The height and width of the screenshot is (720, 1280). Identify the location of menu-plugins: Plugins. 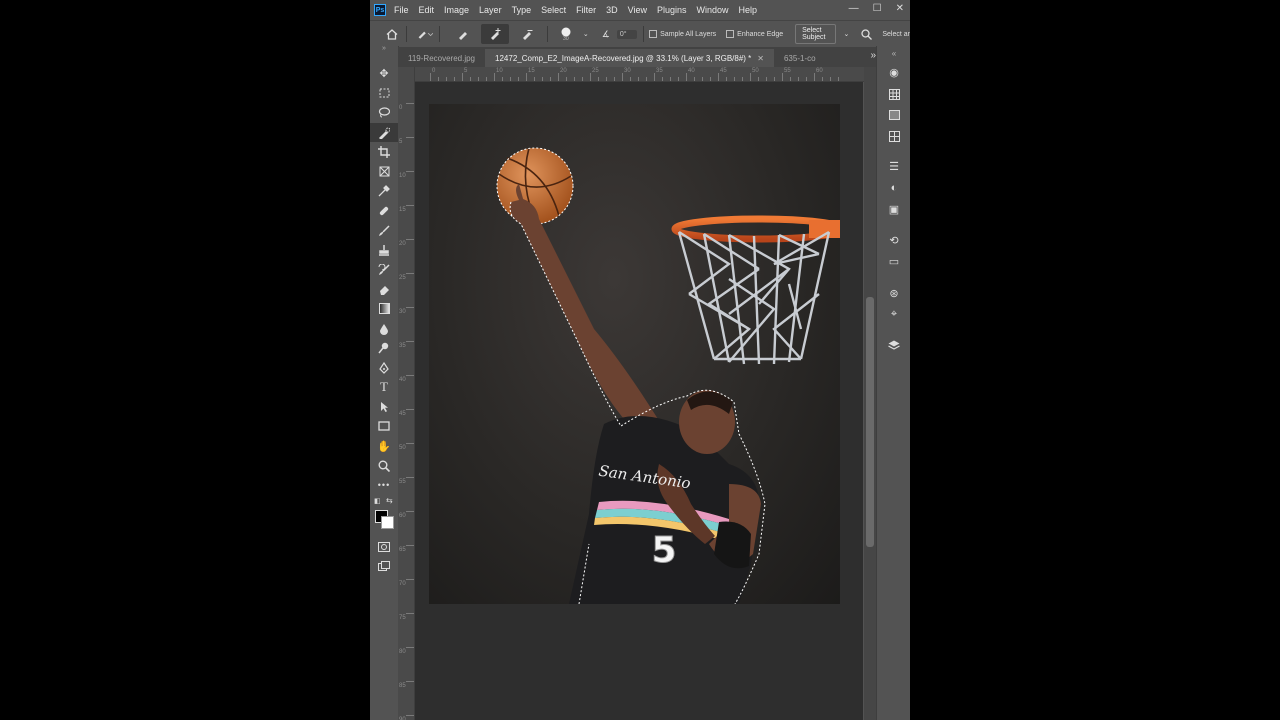
(672, 10).